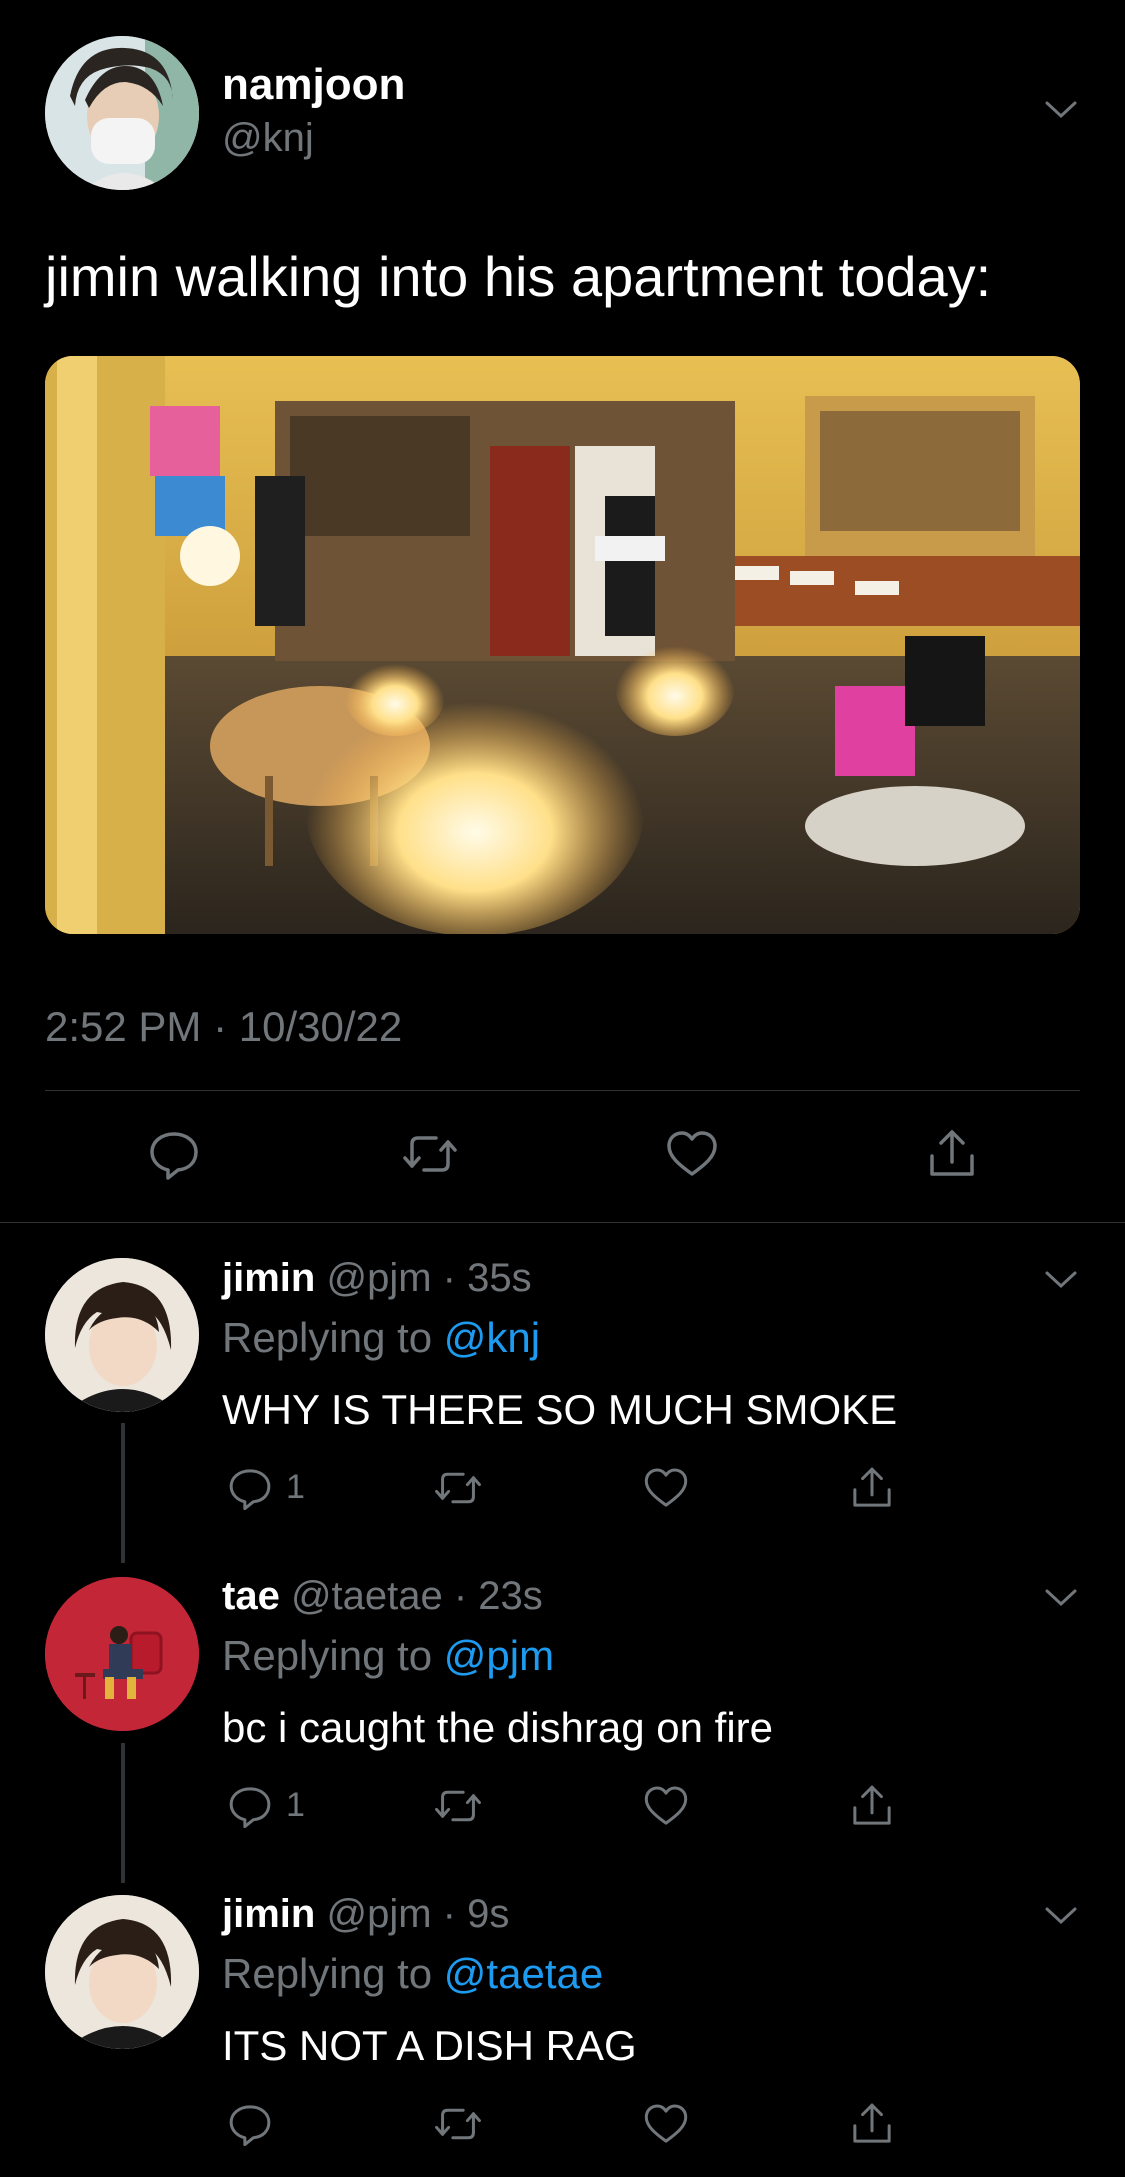 Image resolution: width=1125 pixels, height=2177 pixels. I want to click on author-meta: @pjm · 35s, so click(428, 1278).